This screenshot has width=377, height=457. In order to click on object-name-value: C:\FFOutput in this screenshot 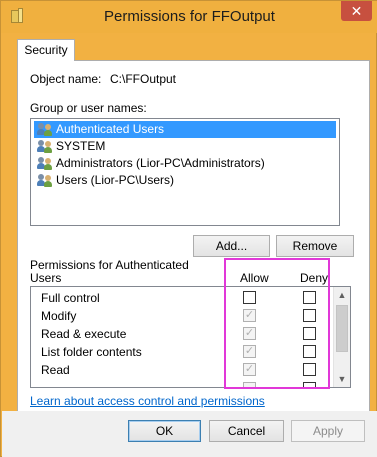, I will do `click(143, 79)`.